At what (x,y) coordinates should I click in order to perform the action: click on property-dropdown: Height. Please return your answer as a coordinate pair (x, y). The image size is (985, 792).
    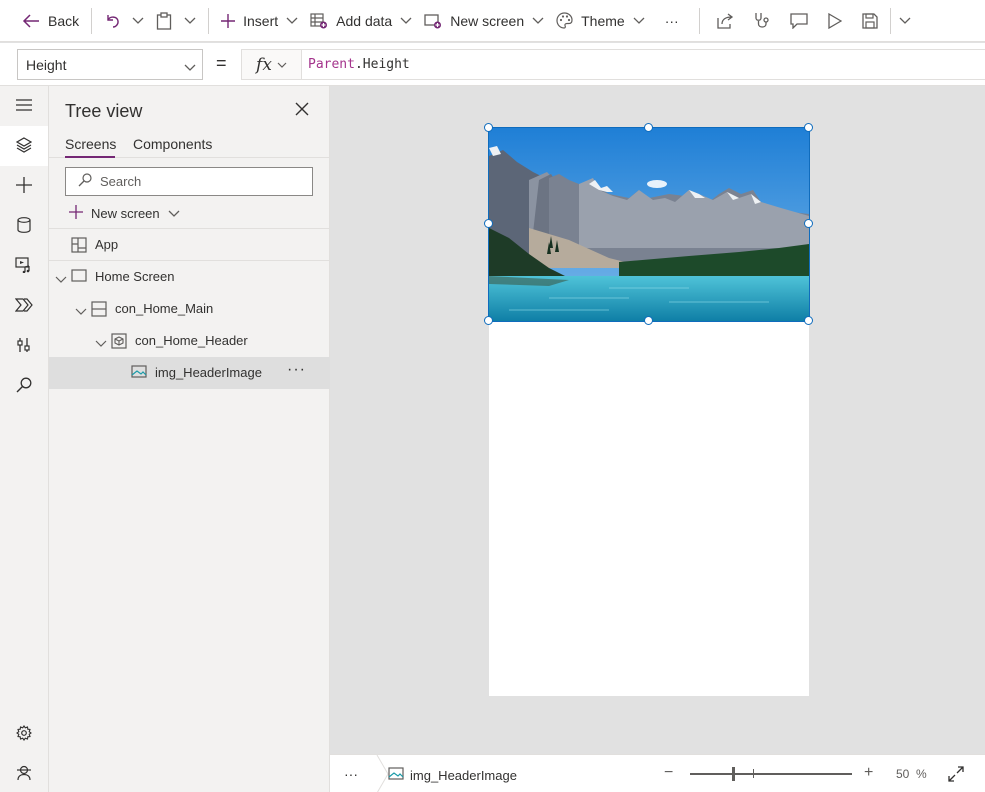
    Looking at the image, I should click on (110, 64).